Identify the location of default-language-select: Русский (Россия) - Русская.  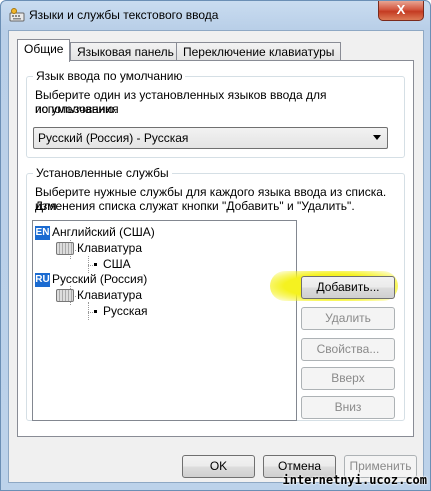
(210, 138).